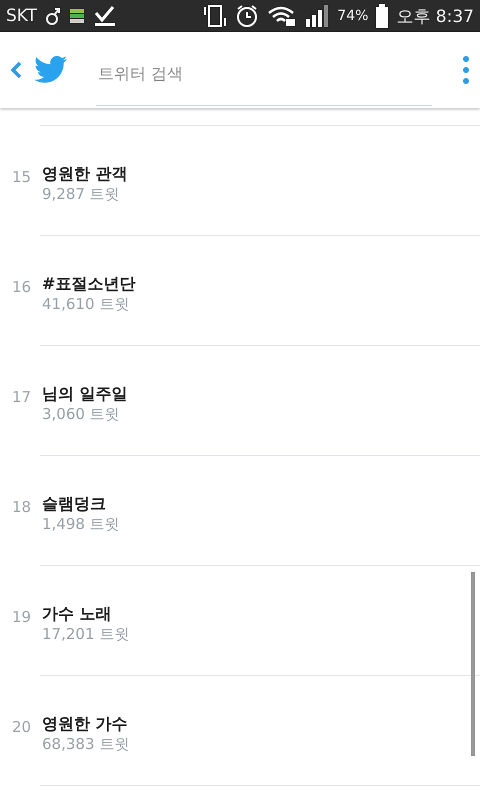  I want to click on clock: 오후 8:37, so click(435, 17).